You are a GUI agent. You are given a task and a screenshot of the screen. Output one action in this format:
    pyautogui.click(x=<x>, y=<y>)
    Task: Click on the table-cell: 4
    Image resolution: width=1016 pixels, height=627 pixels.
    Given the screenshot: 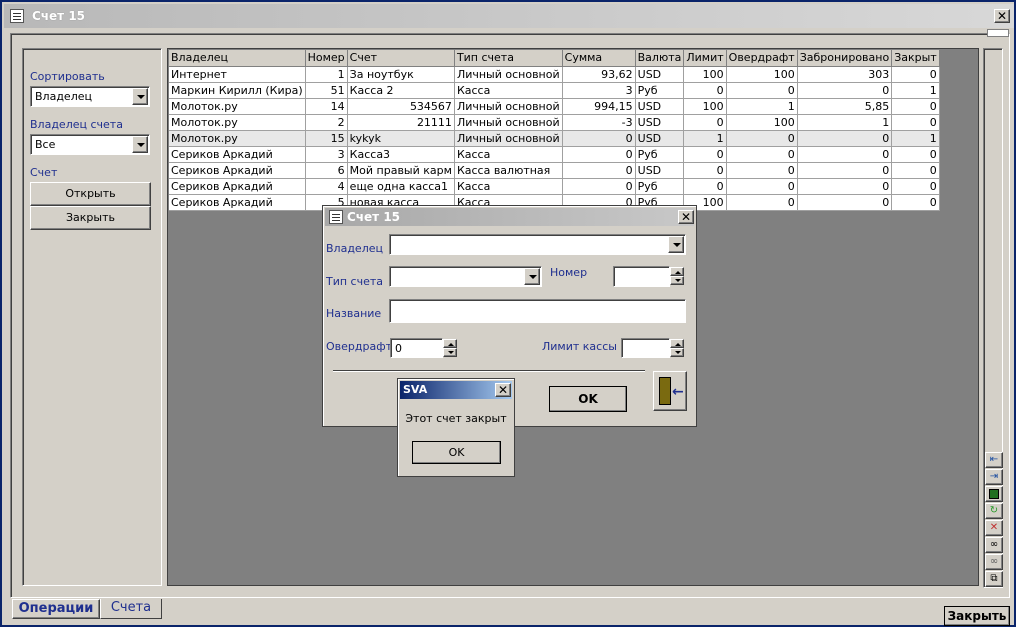 What is the action you would take?
    pyautogui.click(x=326, y=186)
    